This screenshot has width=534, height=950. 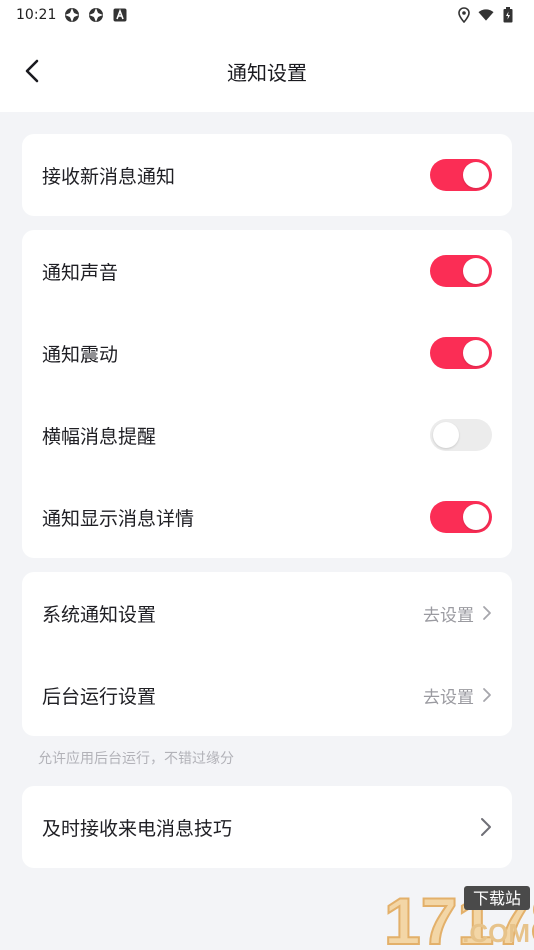 I want to click on receive-new-message-toggle, so click(x=461, y=175).